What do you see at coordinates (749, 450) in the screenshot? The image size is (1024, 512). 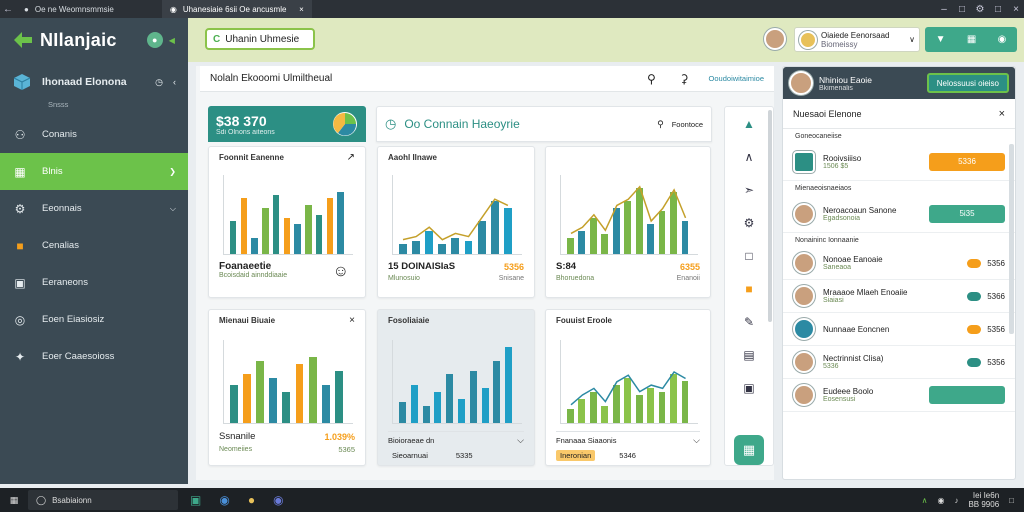 I see `apps-icon: ▦` at bounding box center [749, 450].